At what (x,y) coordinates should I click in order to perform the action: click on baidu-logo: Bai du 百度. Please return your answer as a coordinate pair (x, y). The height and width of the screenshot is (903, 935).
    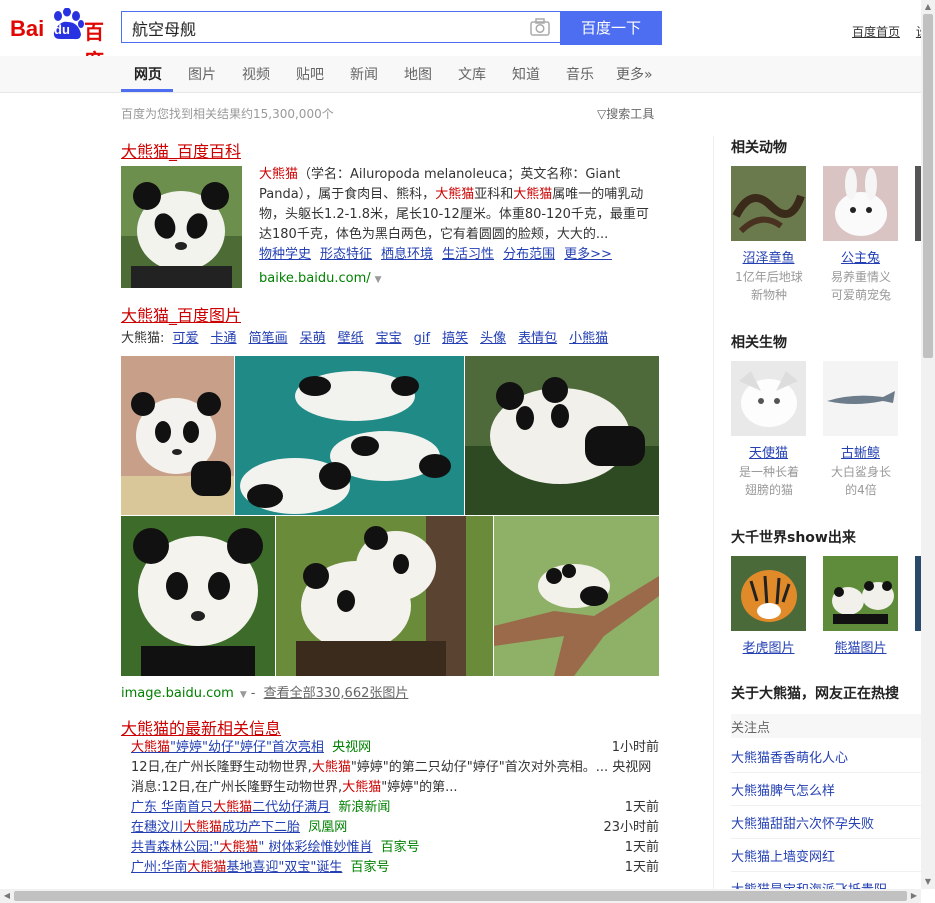
    Looking at the image, I should click on (61, 40).